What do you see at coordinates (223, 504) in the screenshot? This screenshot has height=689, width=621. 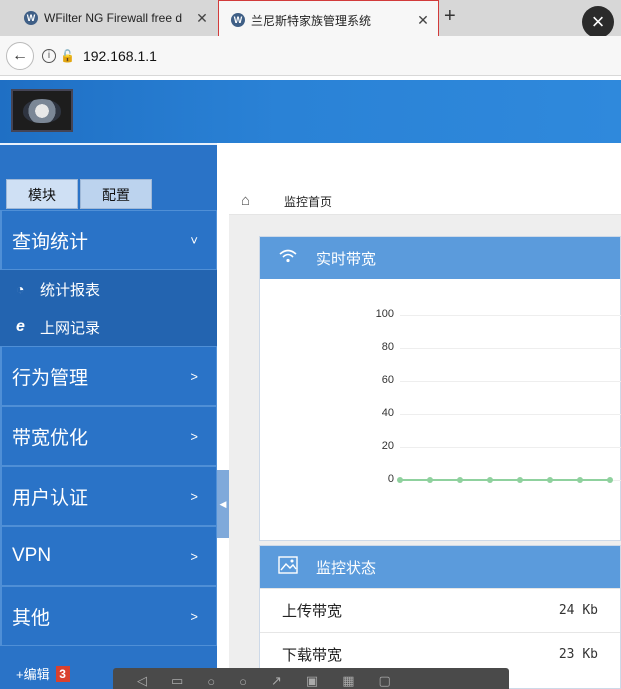 I see `sidebar-collapse-handle: ◀` at bounding box center [223, 504].